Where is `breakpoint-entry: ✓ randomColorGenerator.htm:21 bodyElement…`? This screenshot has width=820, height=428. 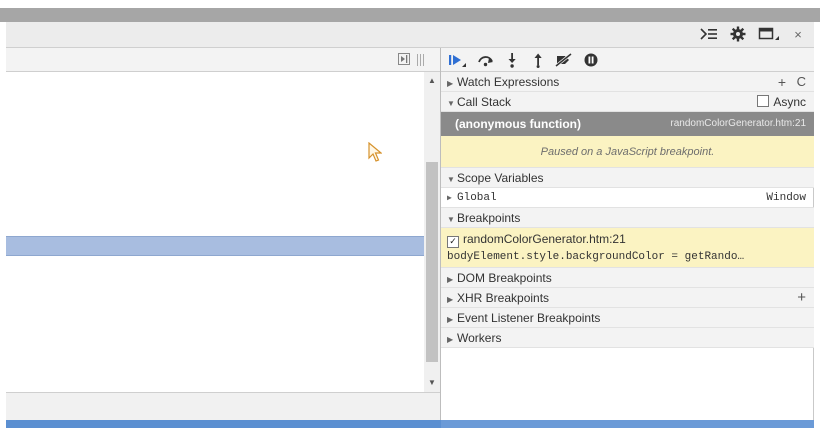 breakpoint-entry: ✓ randomColorGenerator.htm:21 bodyElement… is located at coordinates (627, 248).